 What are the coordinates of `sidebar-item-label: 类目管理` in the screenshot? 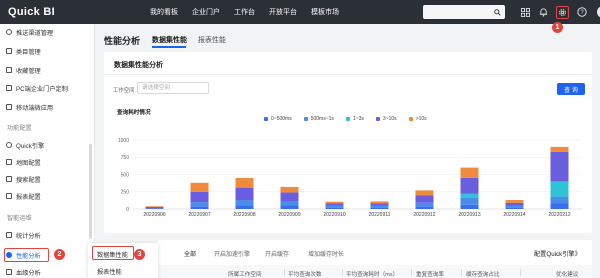 It's located at (28, 52).